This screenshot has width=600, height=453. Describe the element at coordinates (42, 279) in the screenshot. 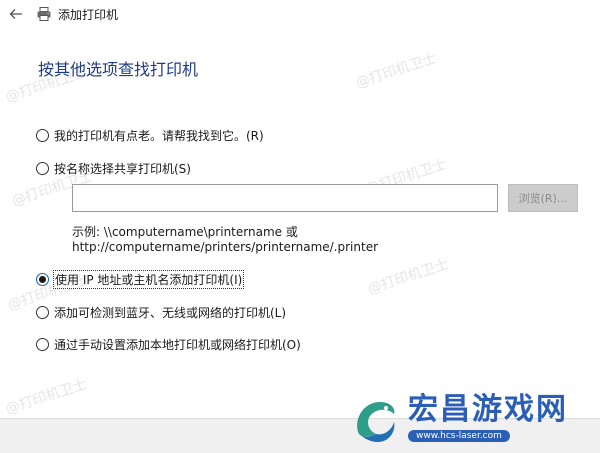

I see `radio-ip-hostname` at that location.